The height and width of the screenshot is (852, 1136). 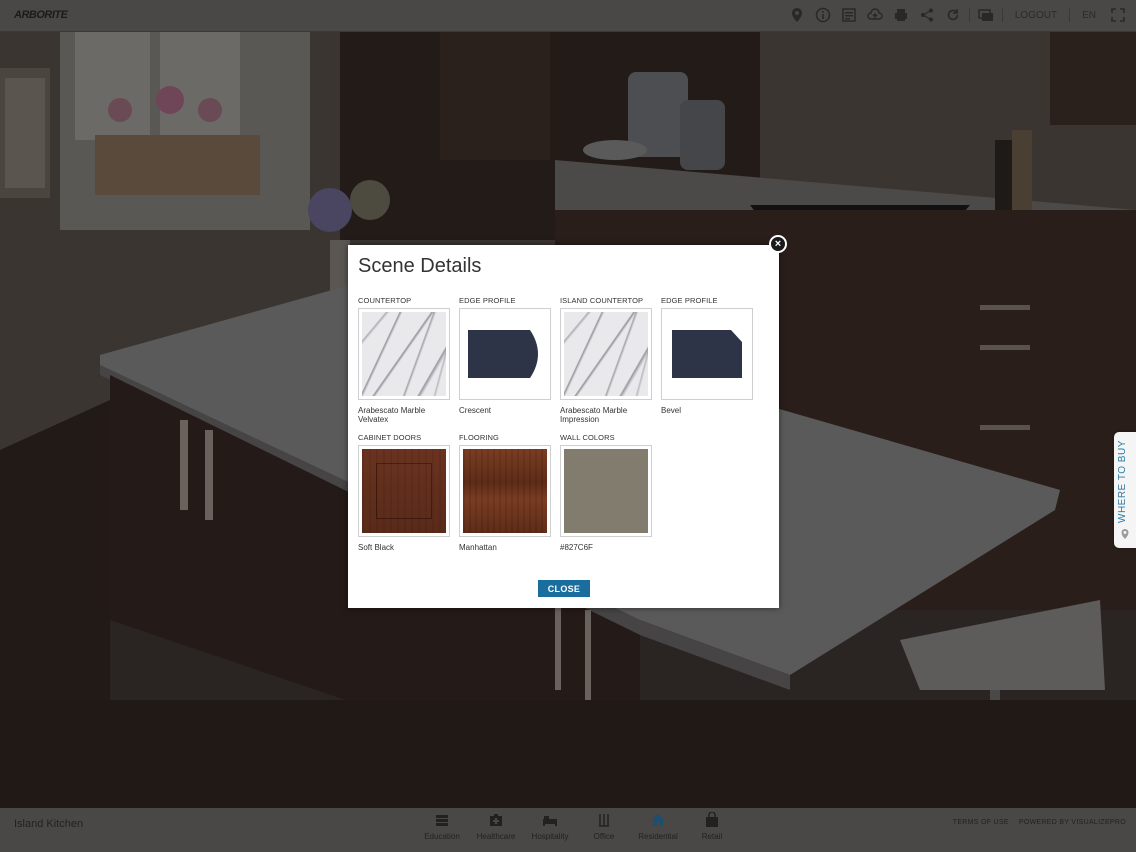 I want to click on category-education: Education, so click(x=442, y=826).